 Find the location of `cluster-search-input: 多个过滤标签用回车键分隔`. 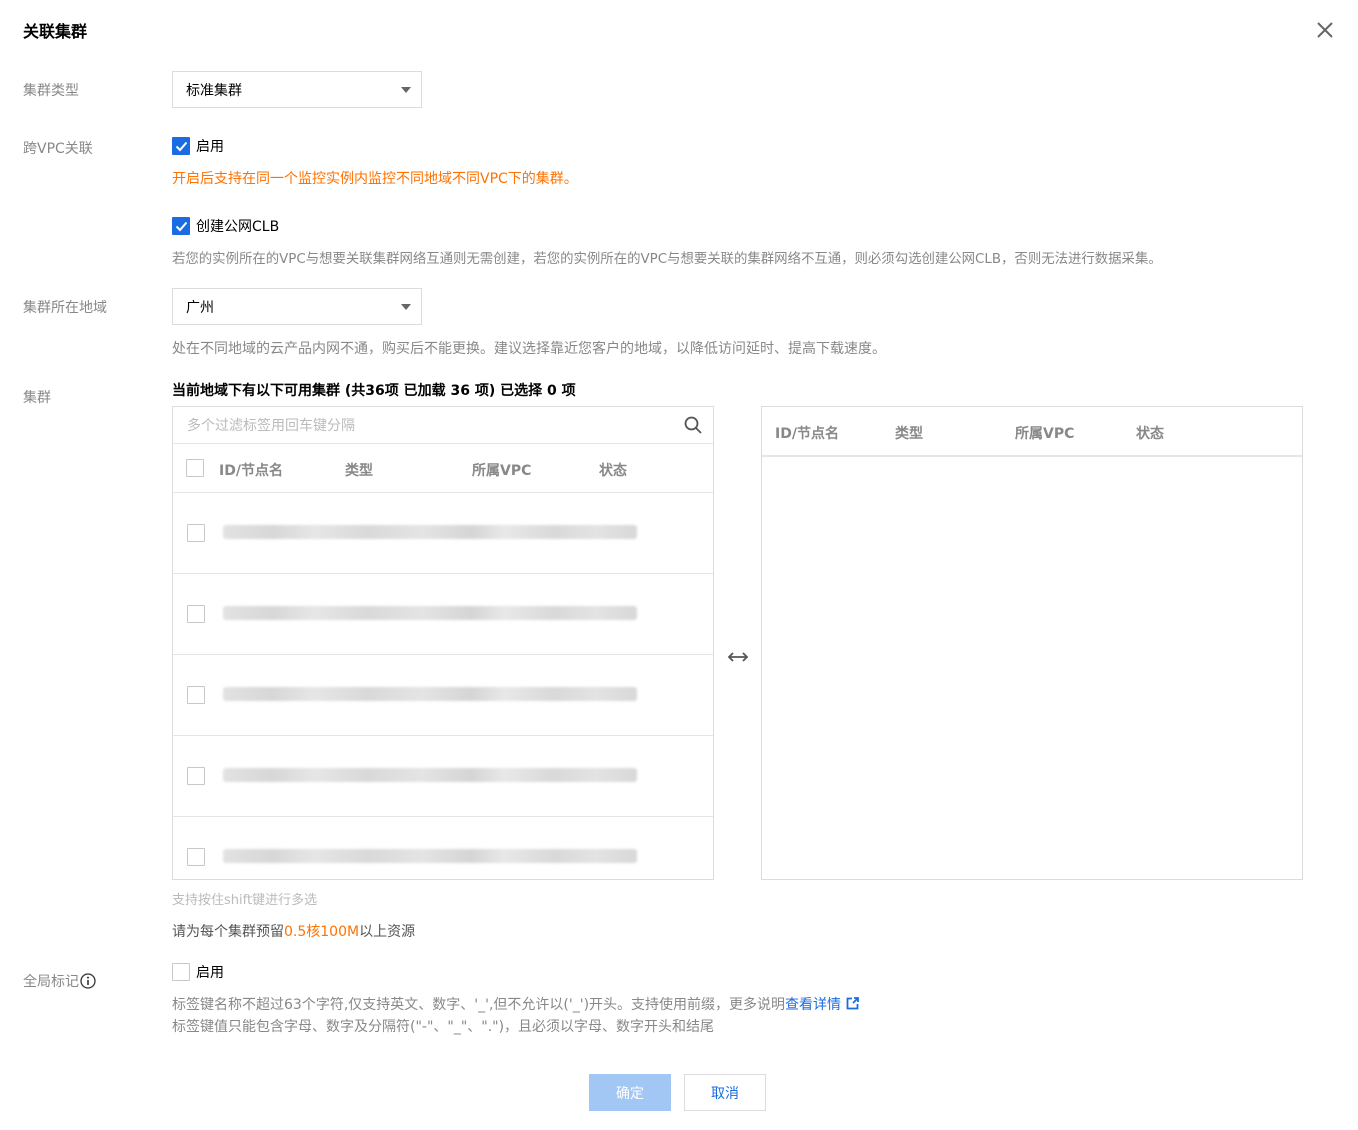

cluster-search-input: 多个过滤标签用回车键分隔 is located at coordinates (443, 425).